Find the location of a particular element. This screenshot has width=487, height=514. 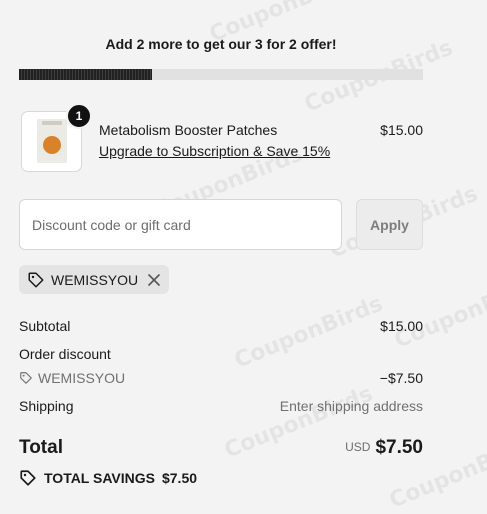

savings-tag-icon is located at coordinates (28, 478).